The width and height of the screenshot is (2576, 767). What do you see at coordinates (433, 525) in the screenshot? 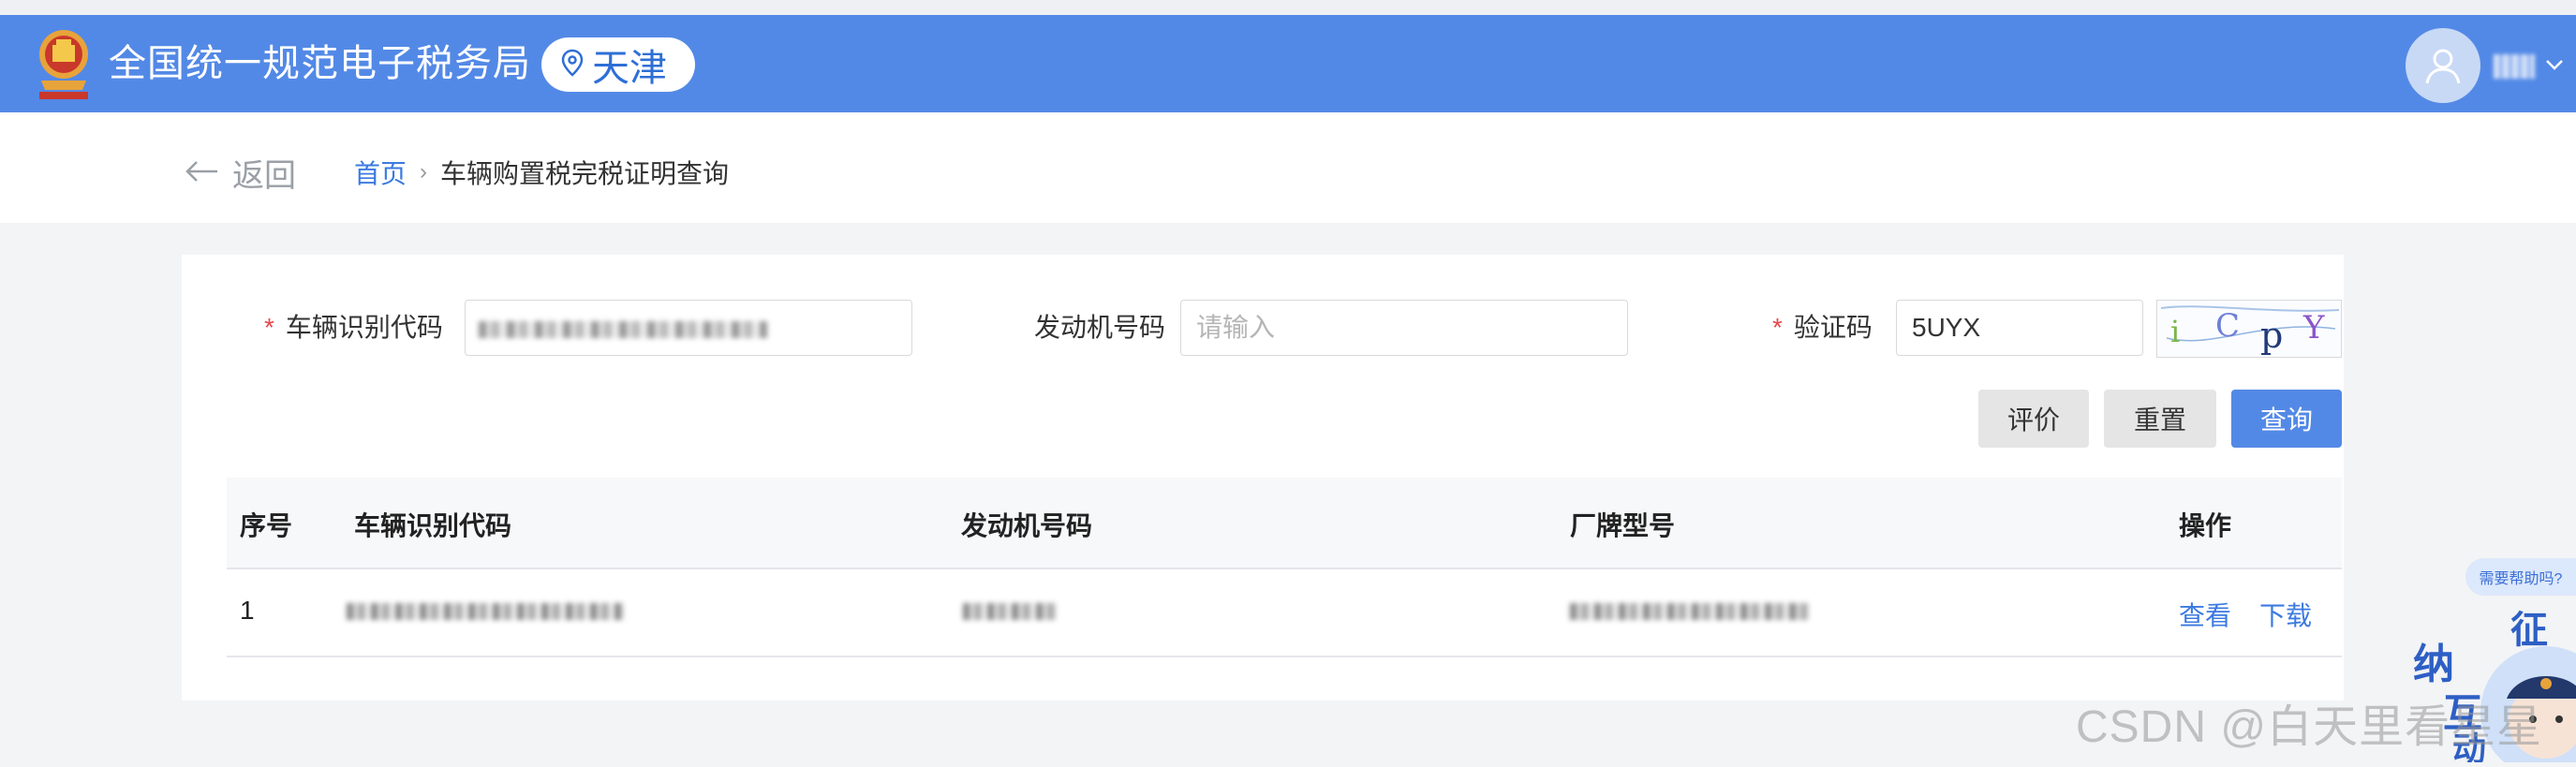
I see `column-vin: 车辆识别代码` at bounding box center [433, 525].